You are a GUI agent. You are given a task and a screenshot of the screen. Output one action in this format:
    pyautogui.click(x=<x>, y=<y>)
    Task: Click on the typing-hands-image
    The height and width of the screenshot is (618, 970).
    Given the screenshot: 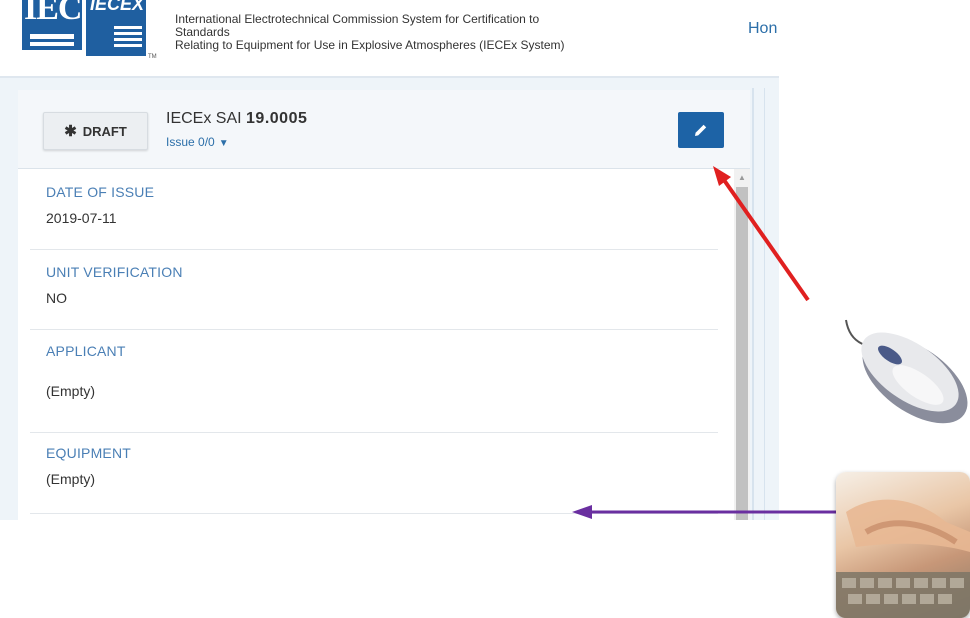 What is the action you would take?
    pyautogui.click(x=903, y=545)
    